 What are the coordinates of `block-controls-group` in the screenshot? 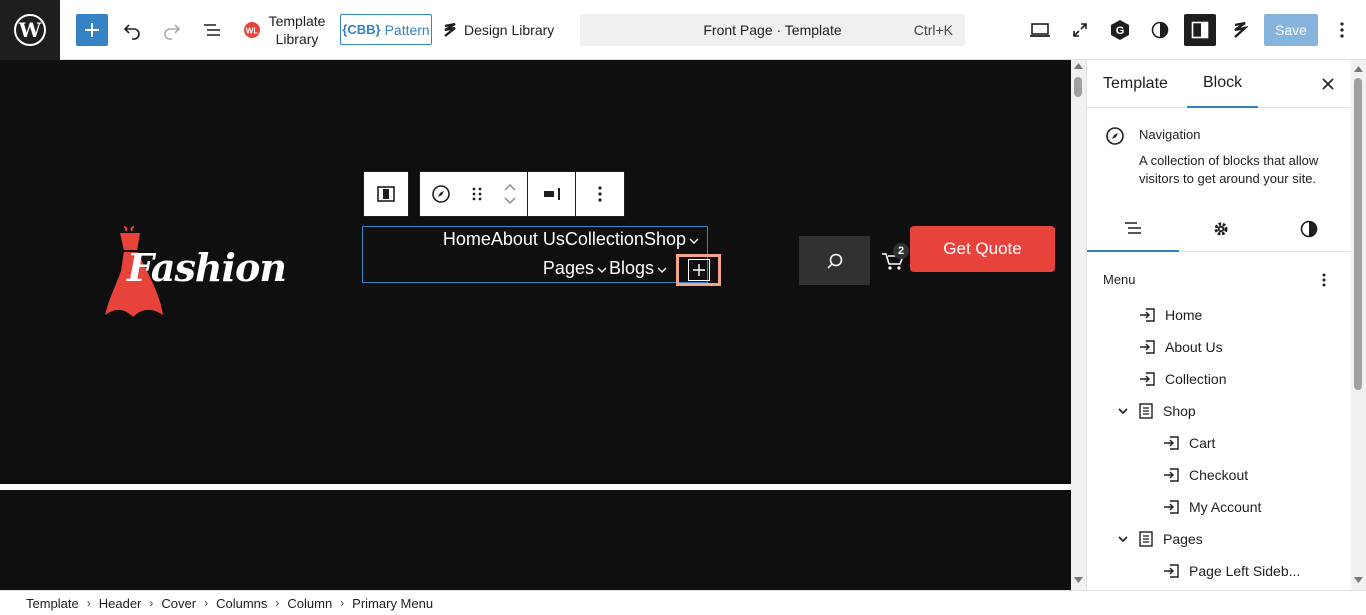 It's located at (522, 194).